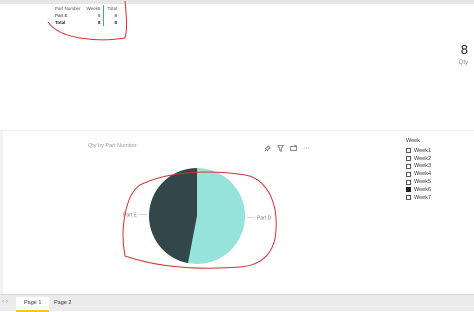 Image resolution: width=474 pixels, height=312 pixels. What do you see at coordinates (423, 189) in the screenshot?
I see `slicer-item-label: Week6` at bounding box center [423, 189].